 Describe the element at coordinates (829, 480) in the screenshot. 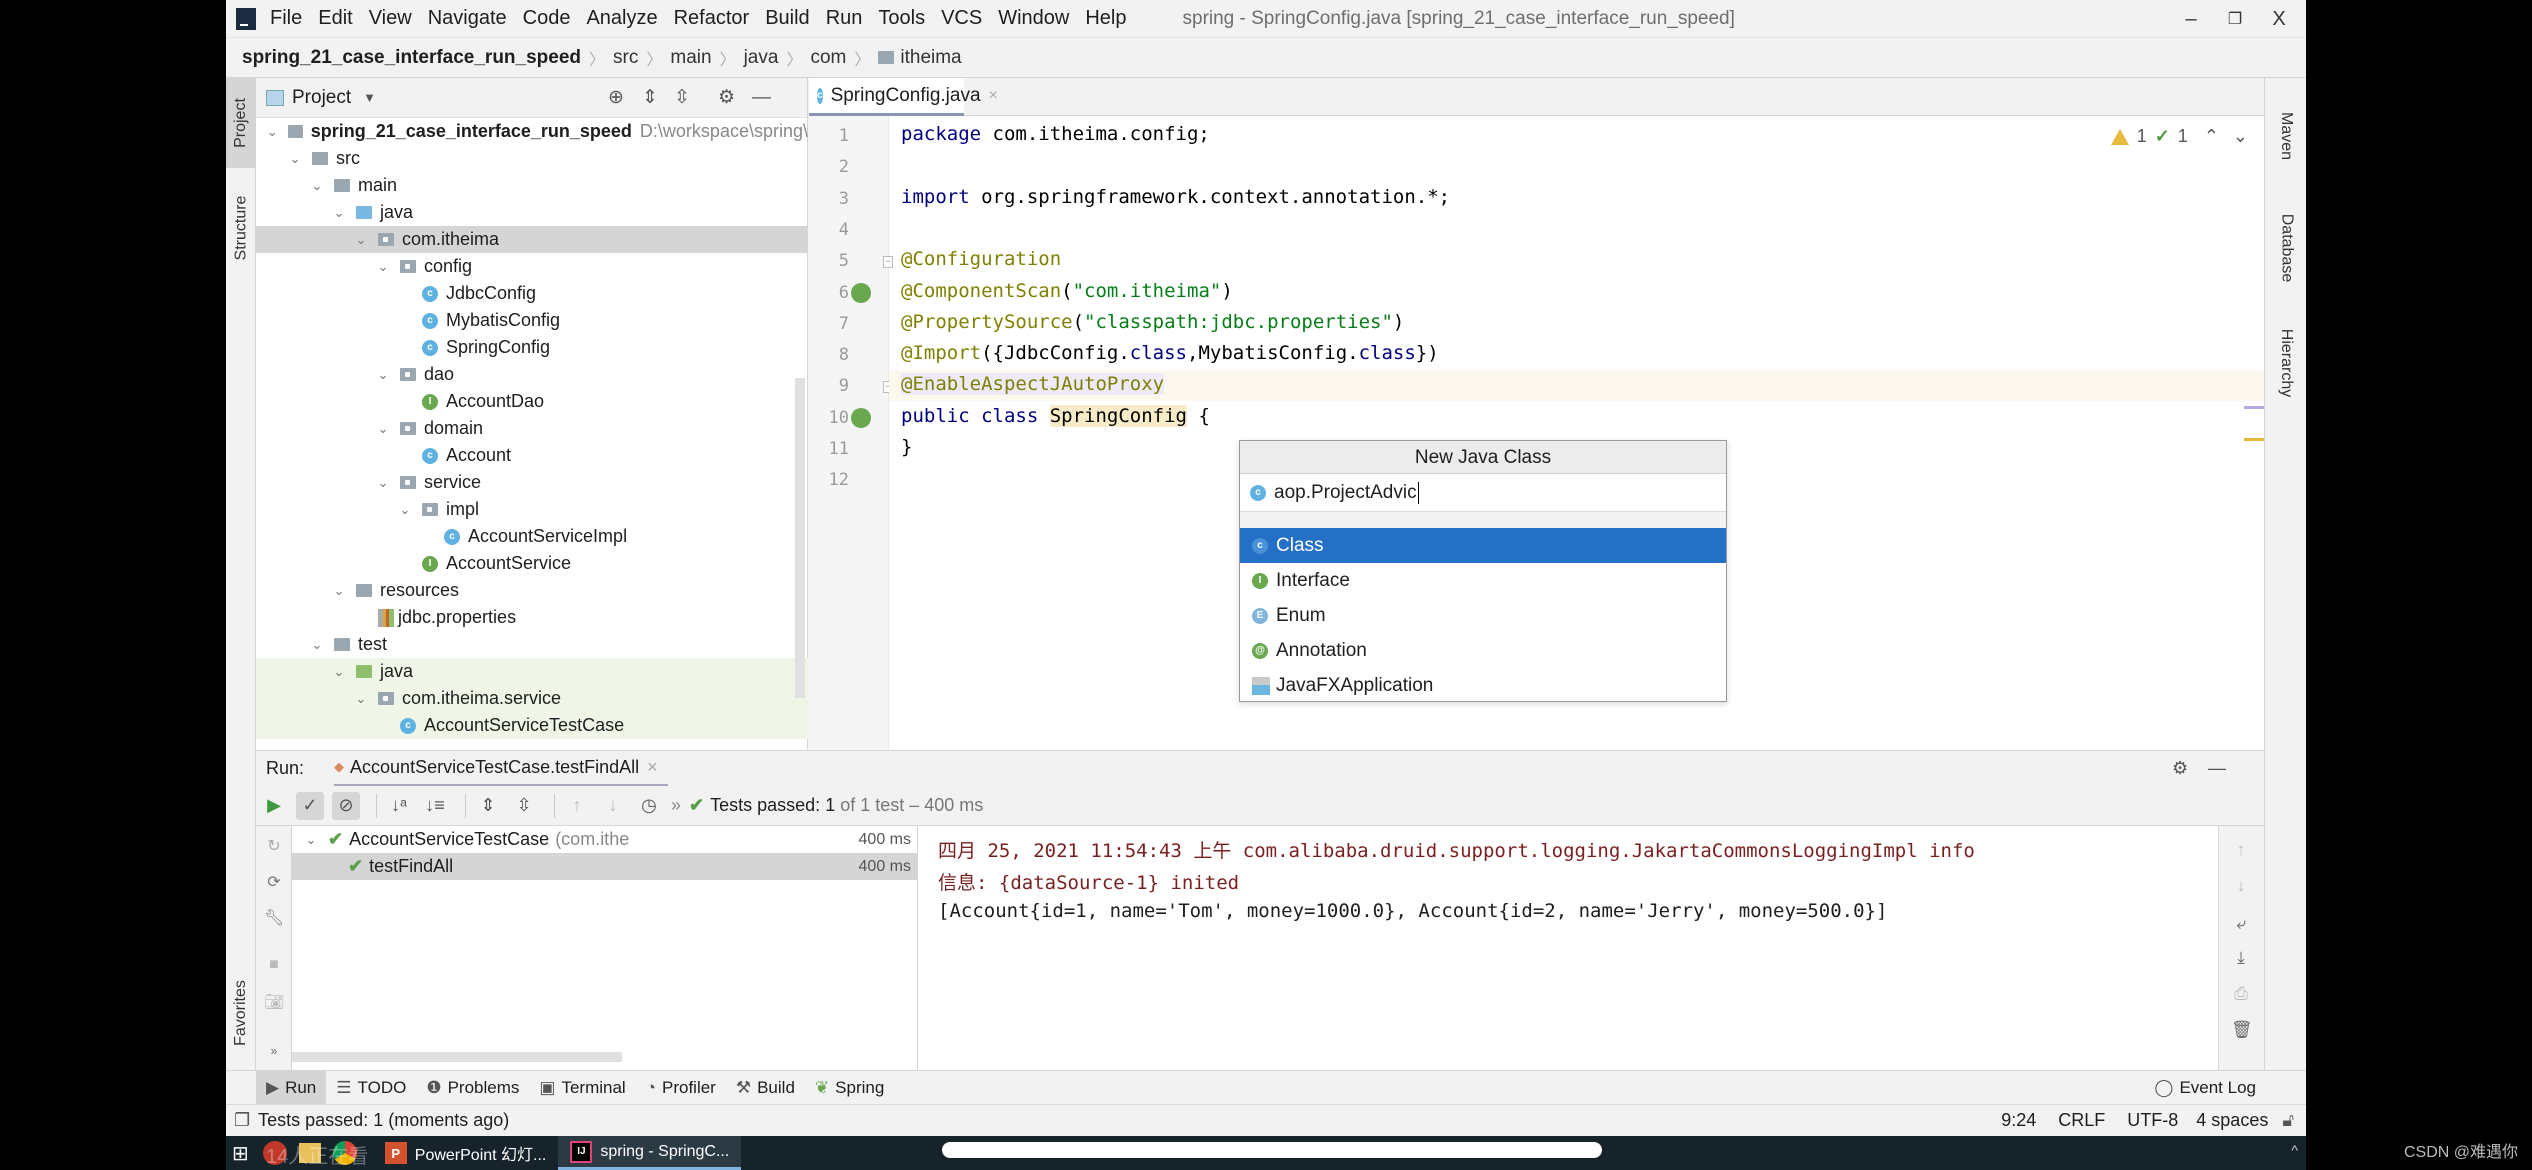

I see `line-number: 12` at that location.